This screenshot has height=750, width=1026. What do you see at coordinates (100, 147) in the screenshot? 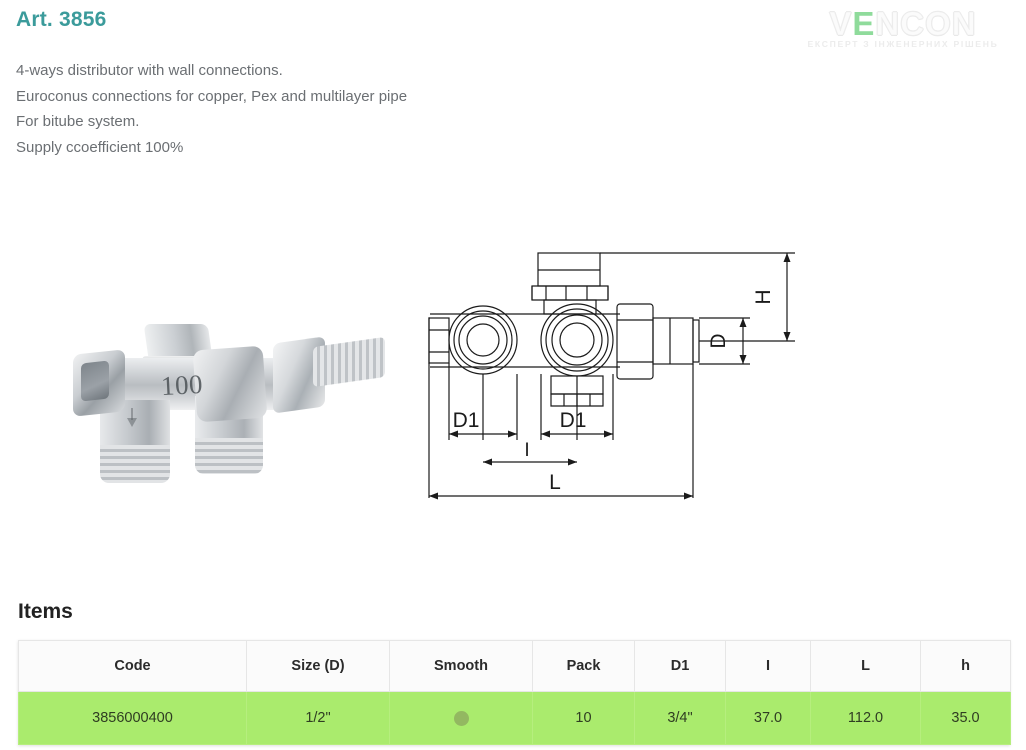
I see `description-line-4: Supply ccoefficient 100%` at bounding box center [100, 147].